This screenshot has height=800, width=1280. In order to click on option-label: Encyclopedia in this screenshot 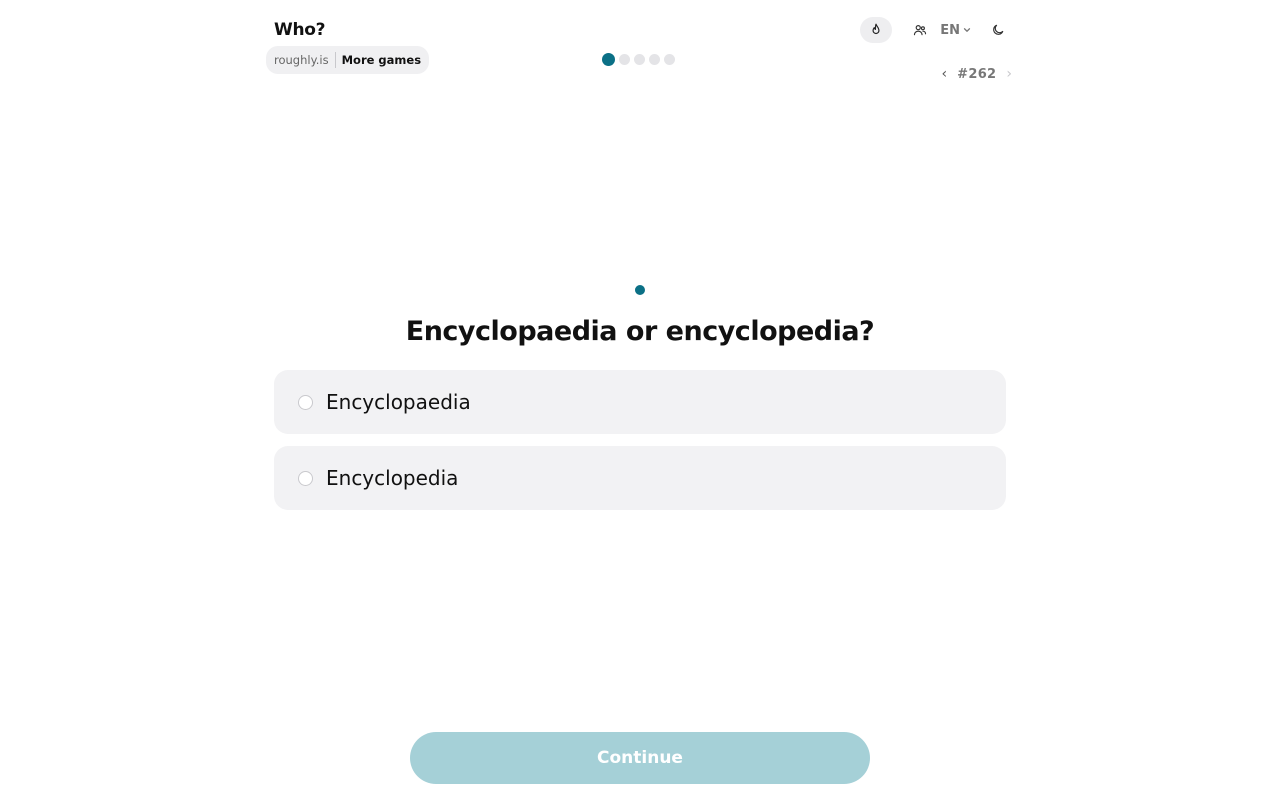, I will do `click(392, 478)`.